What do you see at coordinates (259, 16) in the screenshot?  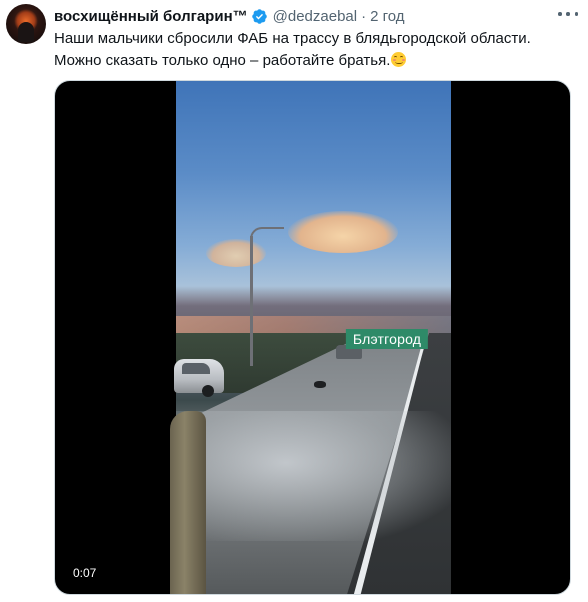 I see `verified-badge-icon` at bounding box center [259, 16].